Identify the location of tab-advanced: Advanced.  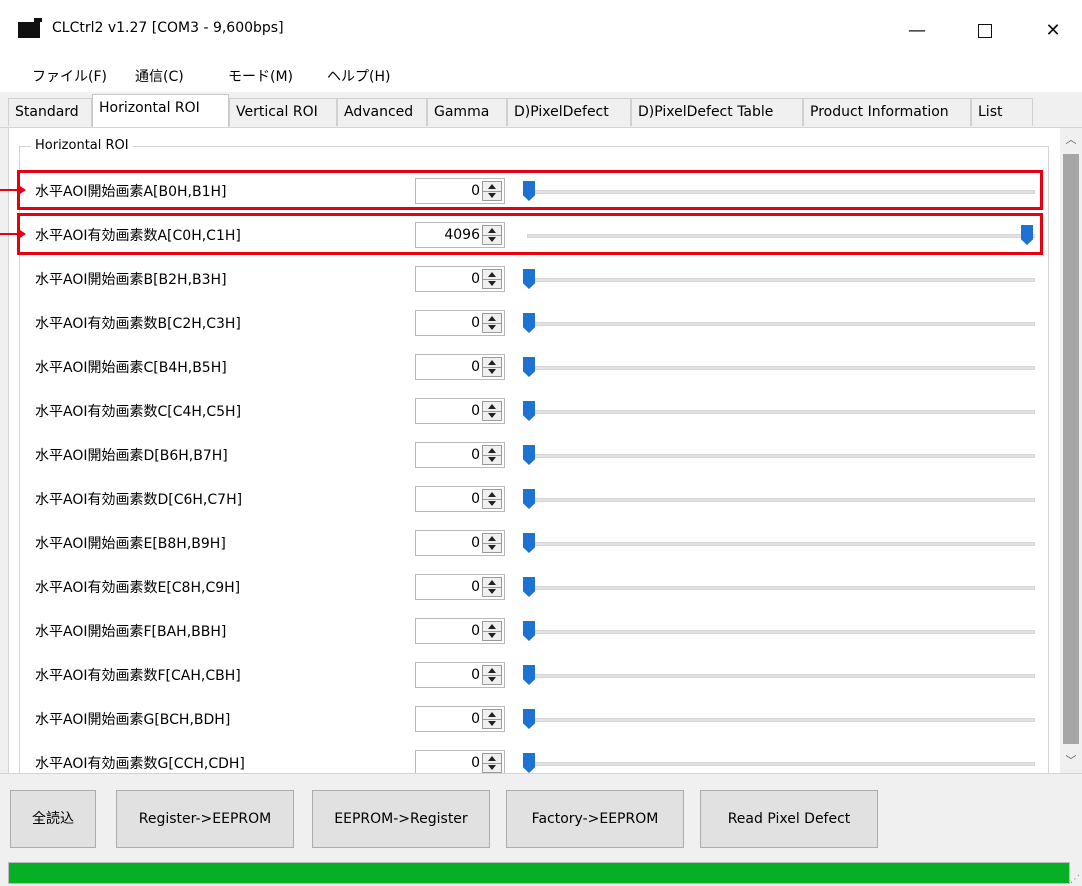
(382, 112).